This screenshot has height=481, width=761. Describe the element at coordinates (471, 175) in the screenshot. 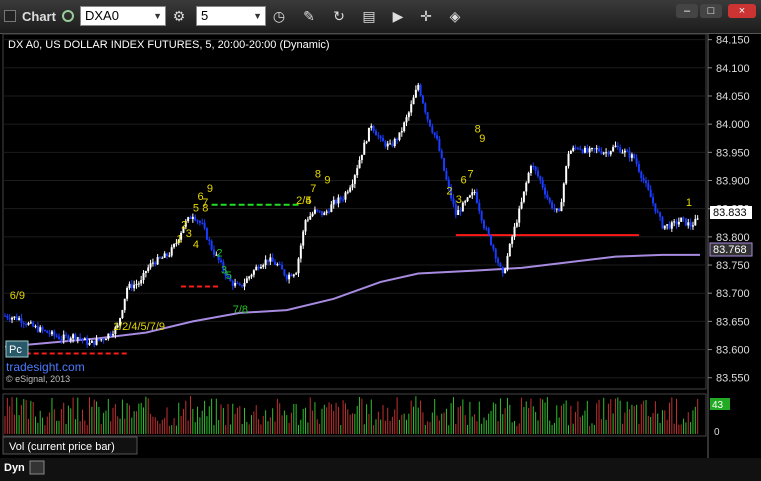

I see `td-count-label: 7` at that location.